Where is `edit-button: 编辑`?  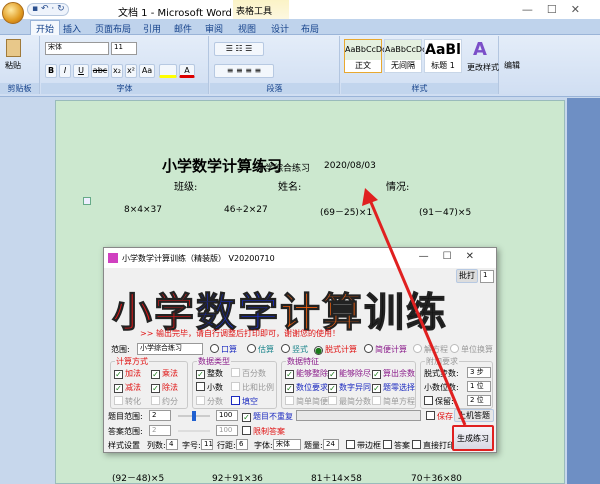
edit-button: 编辑 is located at coordinates (512, 65).